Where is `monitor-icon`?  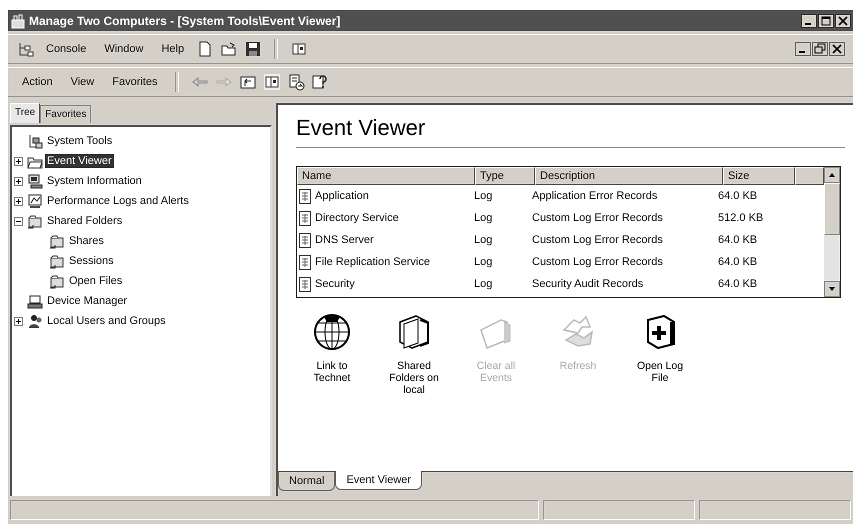 monitor-icon is located at coordinates (35, 201).